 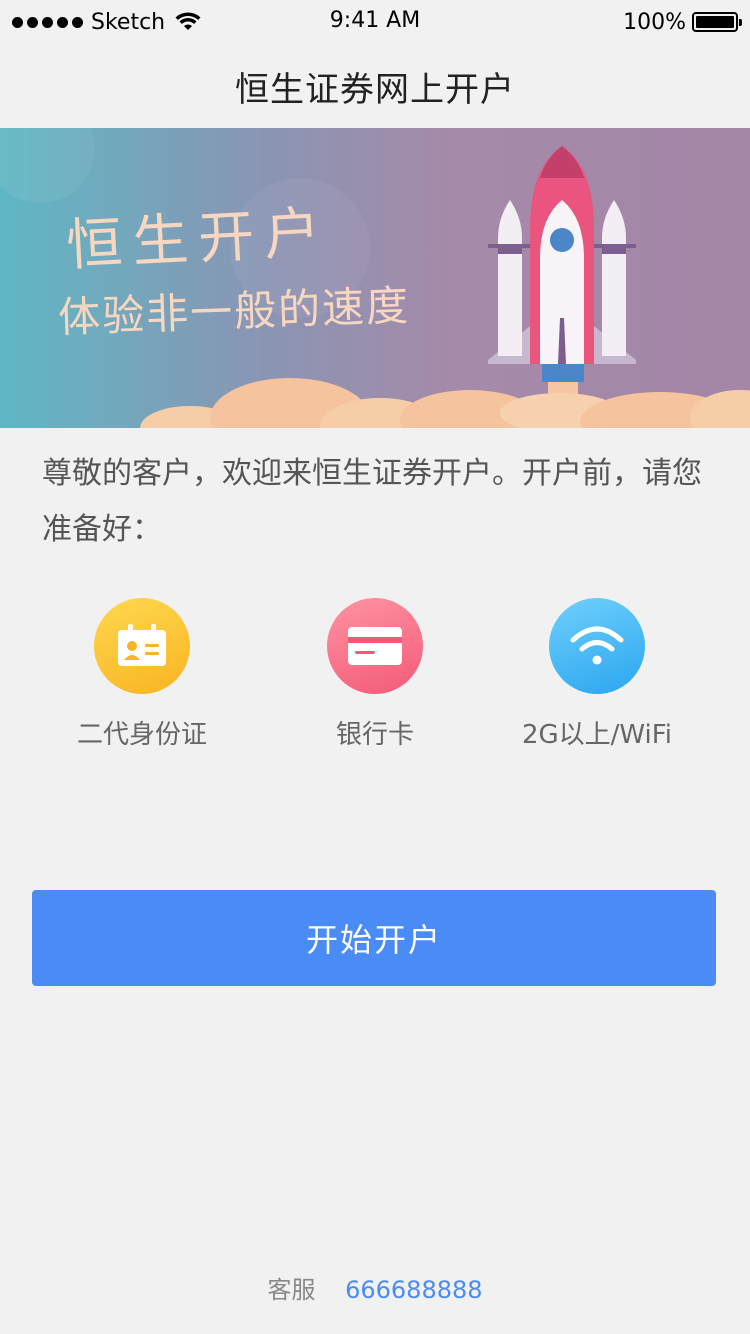 What do you see at coordinates (141, 735) in the screenshot?
I see `prep-label-id-card: 二代身份证` at bounding box center [141, 735].